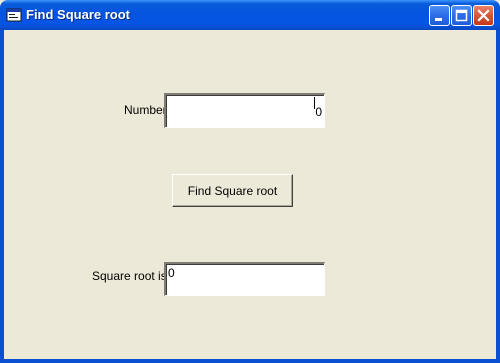 This screenshot has width=500, height=363. I want to click on app-window-icon, so click(14, 15).